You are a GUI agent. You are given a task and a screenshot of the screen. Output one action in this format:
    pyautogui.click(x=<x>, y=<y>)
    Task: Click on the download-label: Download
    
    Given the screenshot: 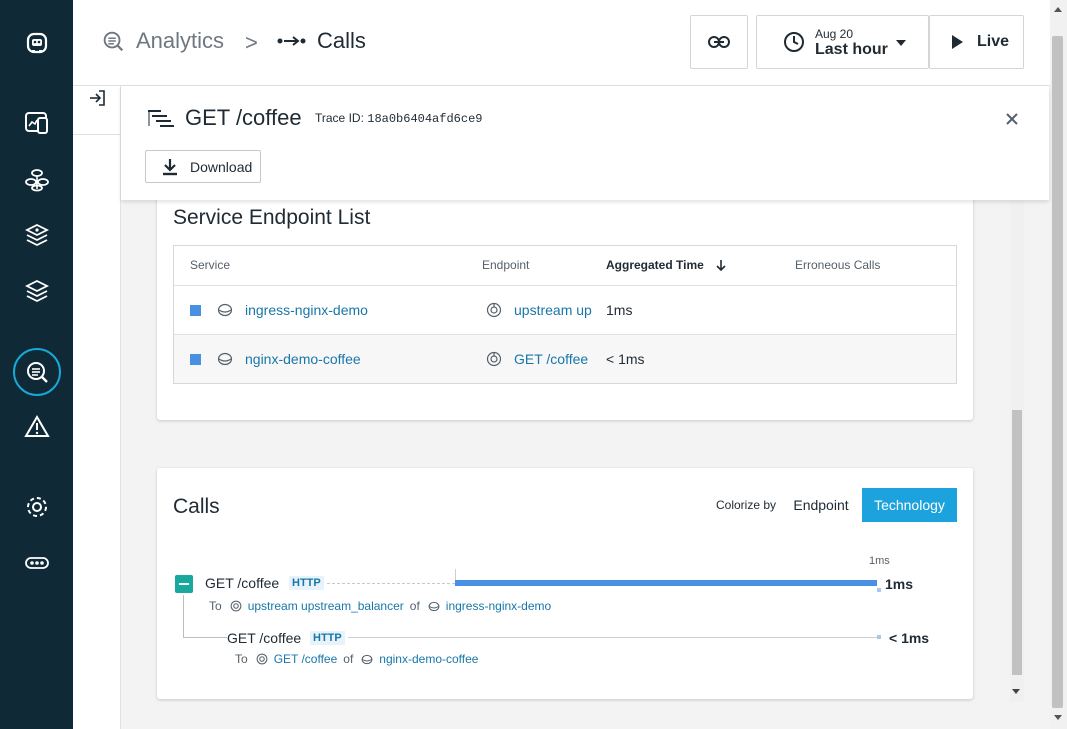 What is the action you would take?
    pyautogui.click(x=221, y=166)
    